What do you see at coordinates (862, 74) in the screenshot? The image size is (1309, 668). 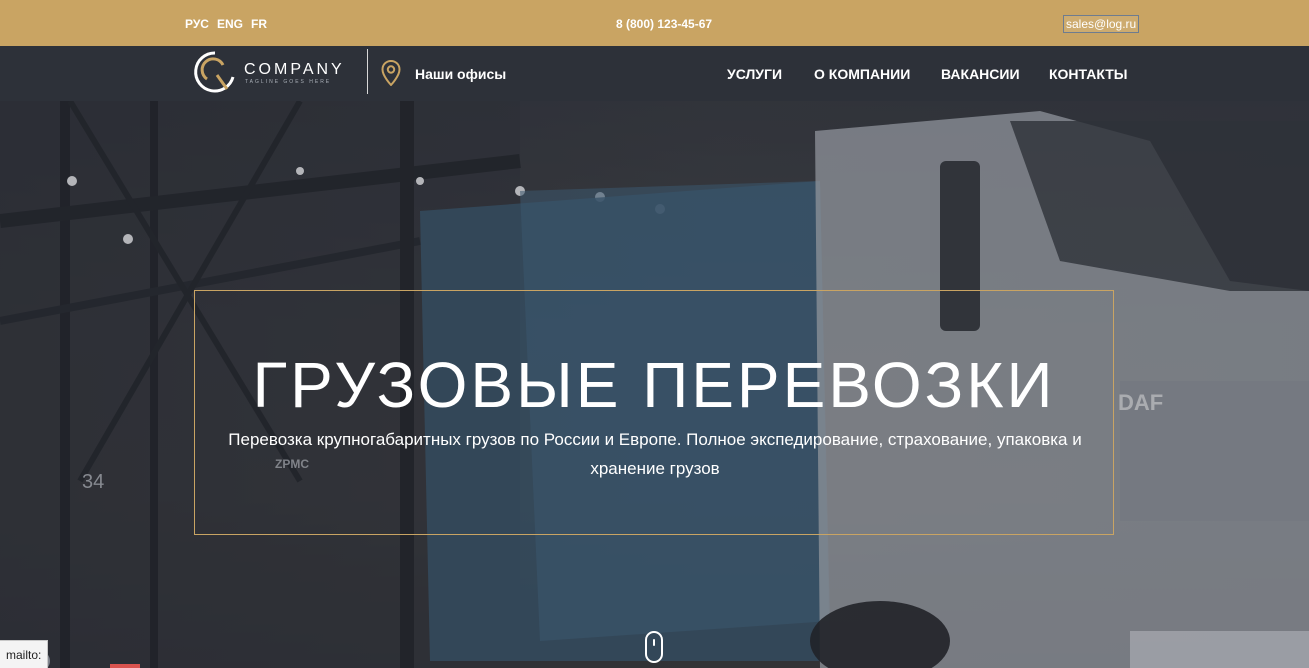 I see `menu-item-about: О КОМПАНИИ` at bounding box center [862, 74].